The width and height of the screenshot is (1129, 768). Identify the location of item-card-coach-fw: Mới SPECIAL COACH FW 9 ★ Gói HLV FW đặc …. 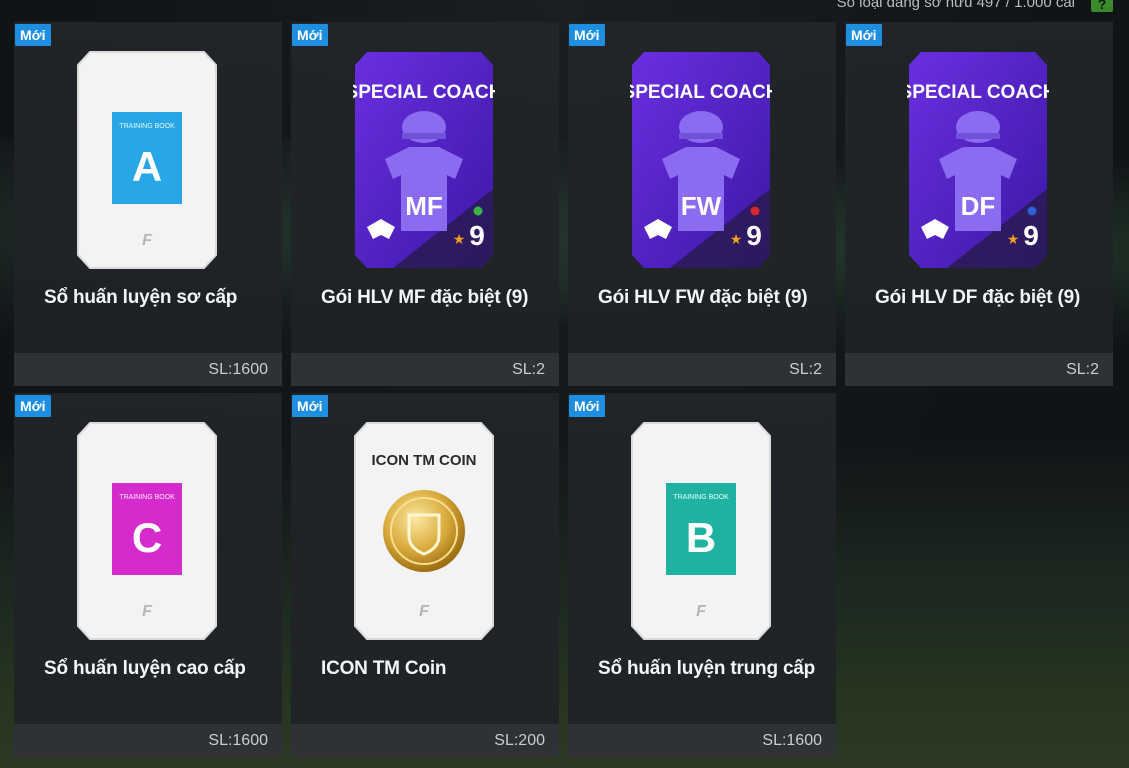
(702, 204).